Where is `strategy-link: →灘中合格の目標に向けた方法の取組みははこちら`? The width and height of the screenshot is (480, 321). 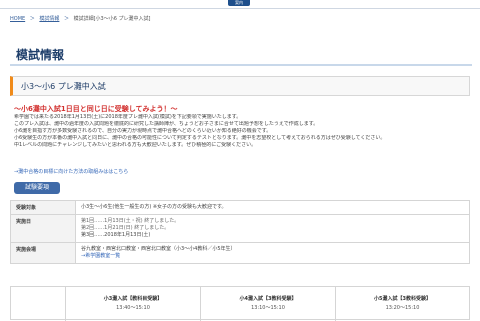 strategy-link: →灘中合格の目標に向けた方法の取組みははこちら is located at coordinates (71, 171).